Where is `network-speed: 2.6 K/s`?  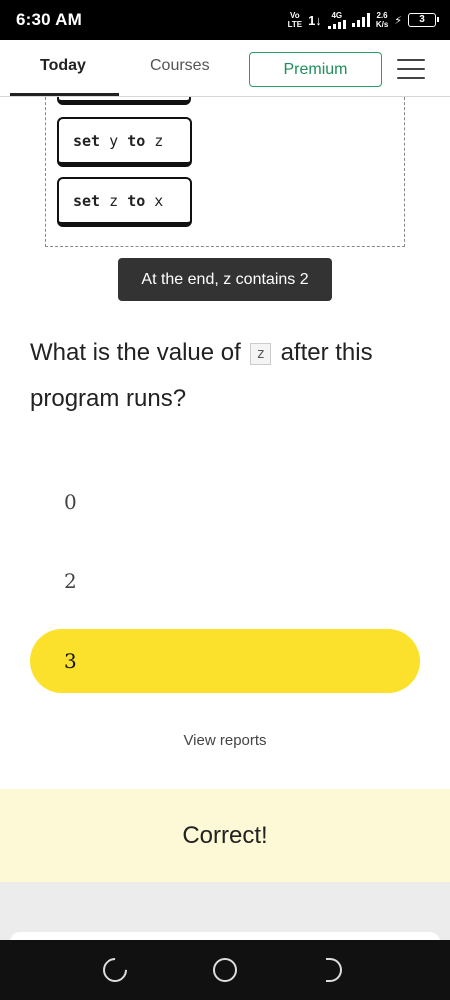
network-speed: 2.6 K/s is located at coordinates (382, 20).